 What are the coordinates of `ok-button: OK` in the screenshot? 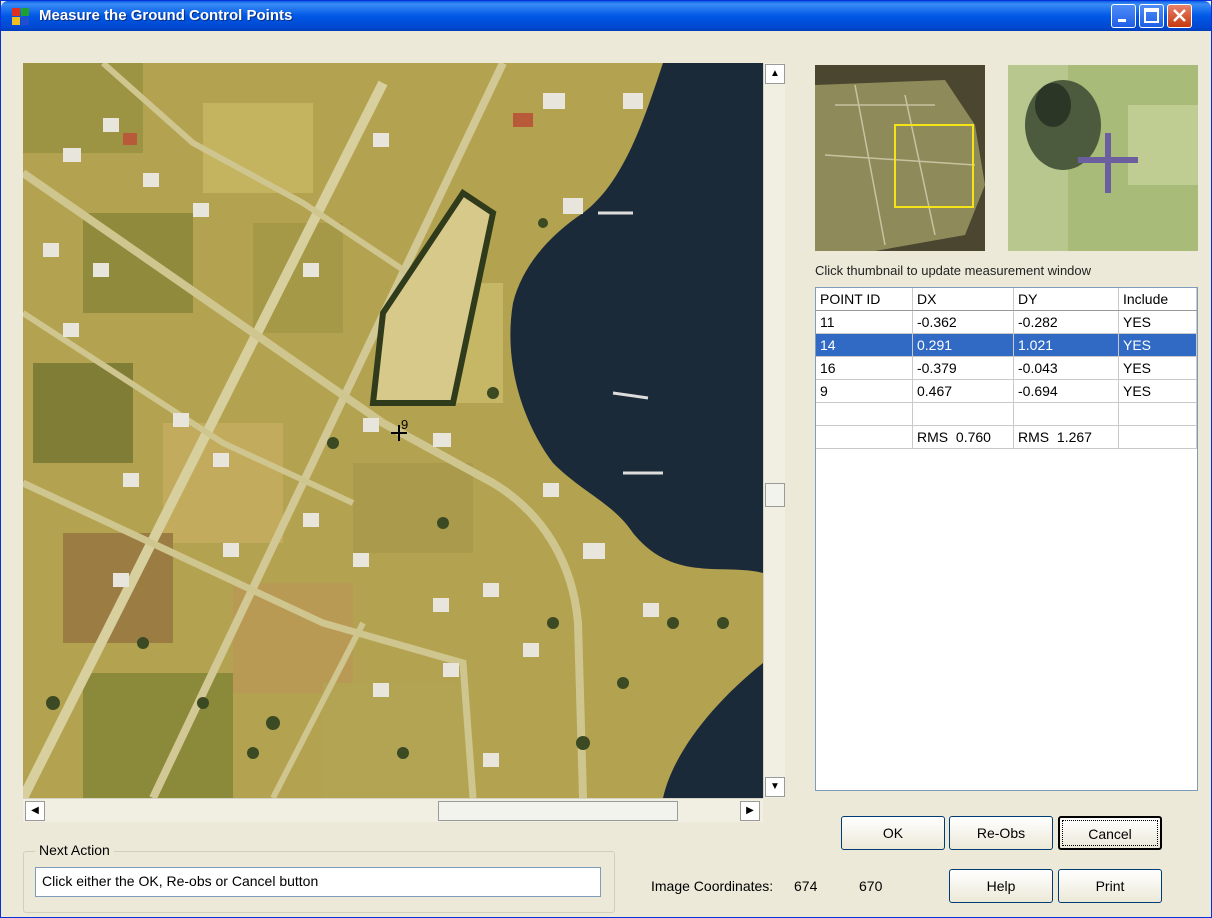 It's located at (893, 833).